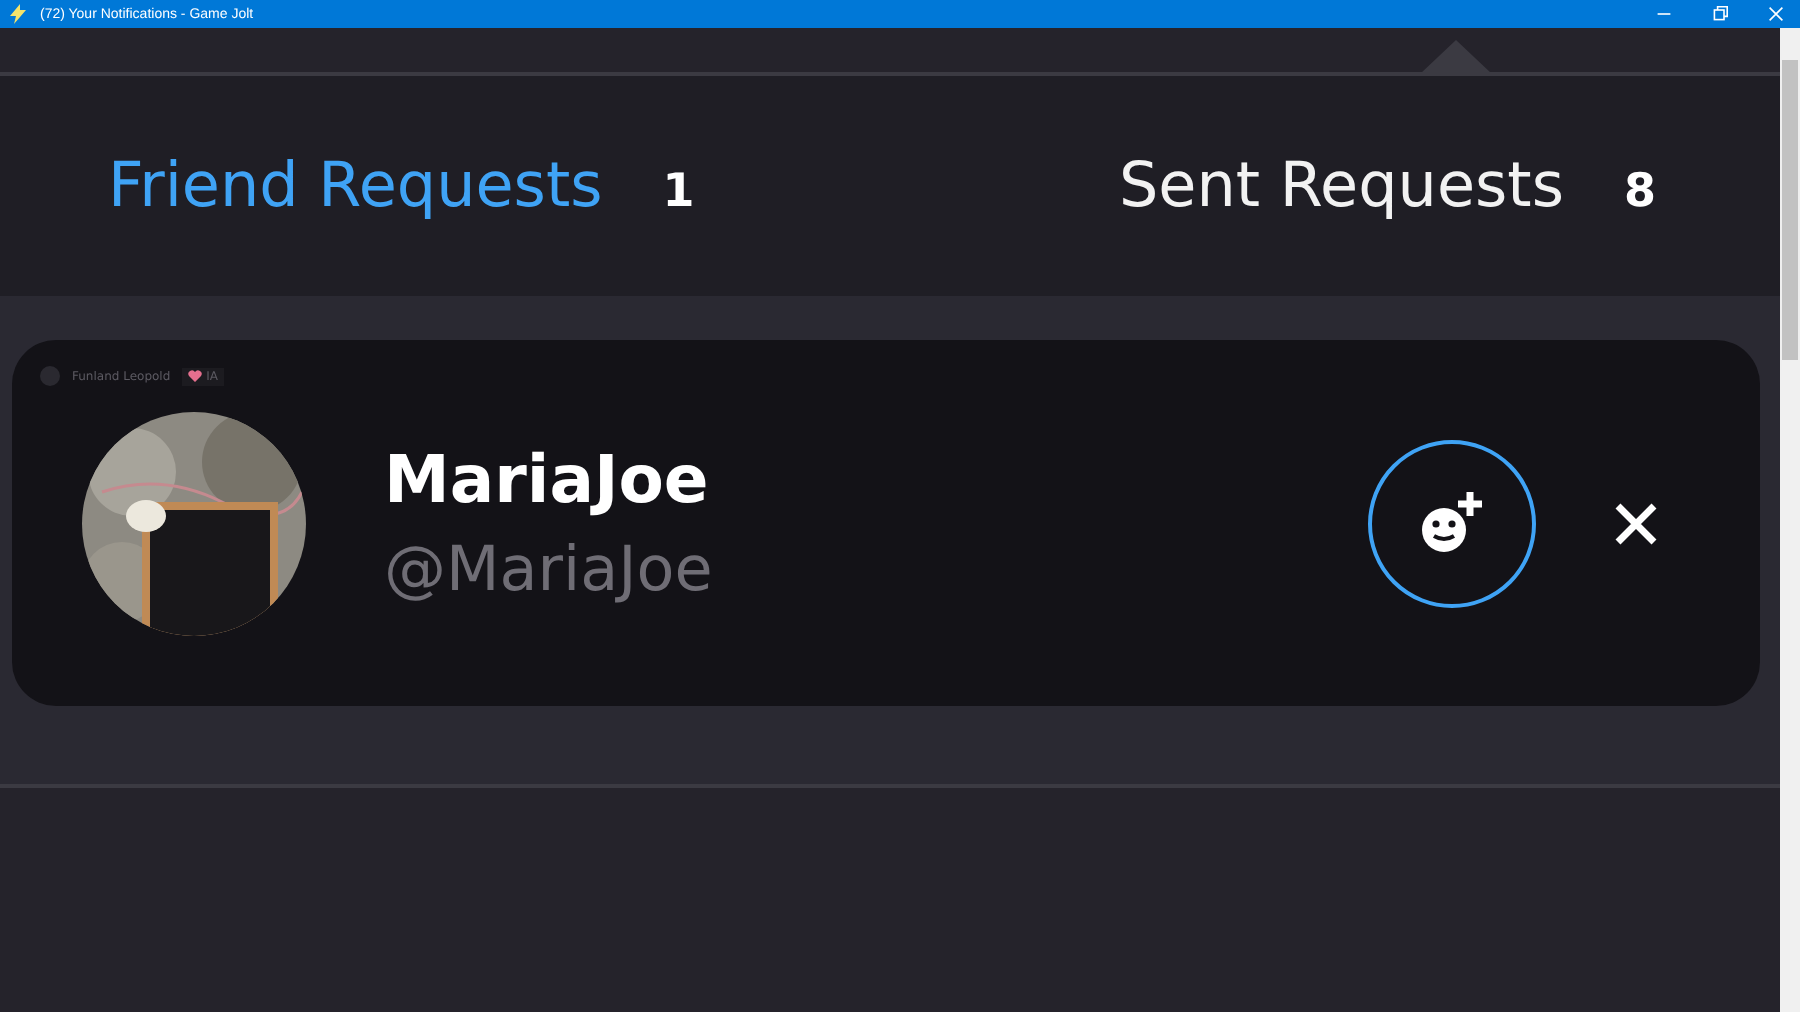 The height and width of the screenshot is (1012, 1800). Describe the element at coordinates (50, 376) in the screenshot. I see `avatar-icon` at that location.